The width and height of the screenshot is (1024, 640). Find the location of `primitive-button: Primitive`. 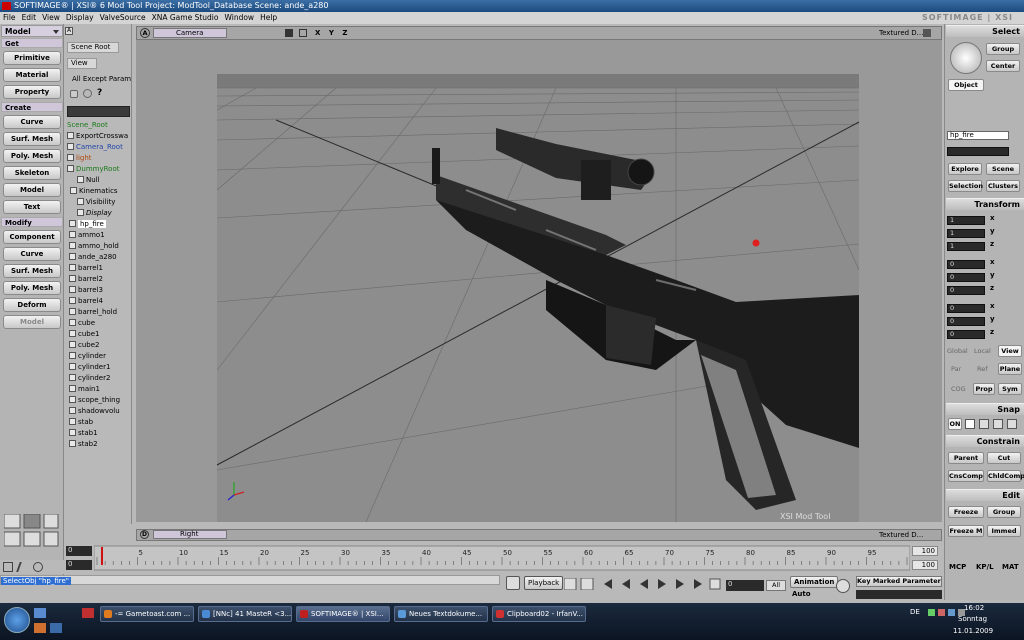

primitive-button: Primitive is located at coordinates (32, 58).